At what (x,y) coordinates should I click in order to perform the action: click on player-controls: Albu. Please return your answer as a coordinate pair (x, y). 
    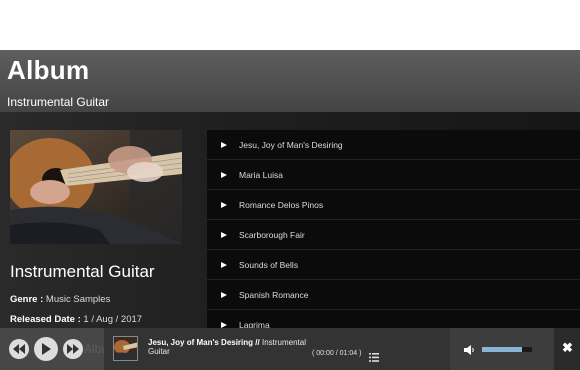
    Looking at the image, I should click on (54, 349).